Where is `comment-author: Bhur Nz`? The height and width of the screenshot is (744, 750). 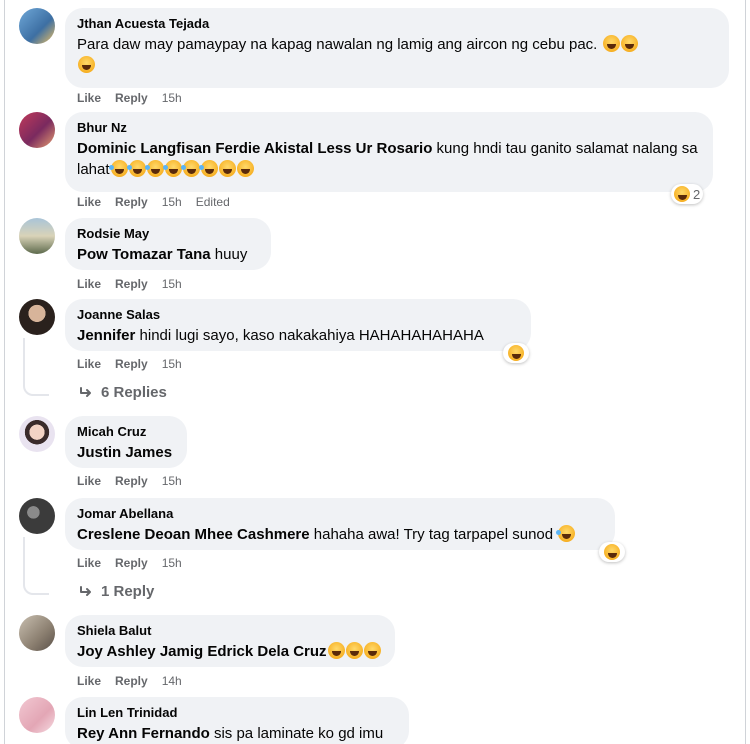
comment-author: Bhur Nz is located at coordinates (389, 127).